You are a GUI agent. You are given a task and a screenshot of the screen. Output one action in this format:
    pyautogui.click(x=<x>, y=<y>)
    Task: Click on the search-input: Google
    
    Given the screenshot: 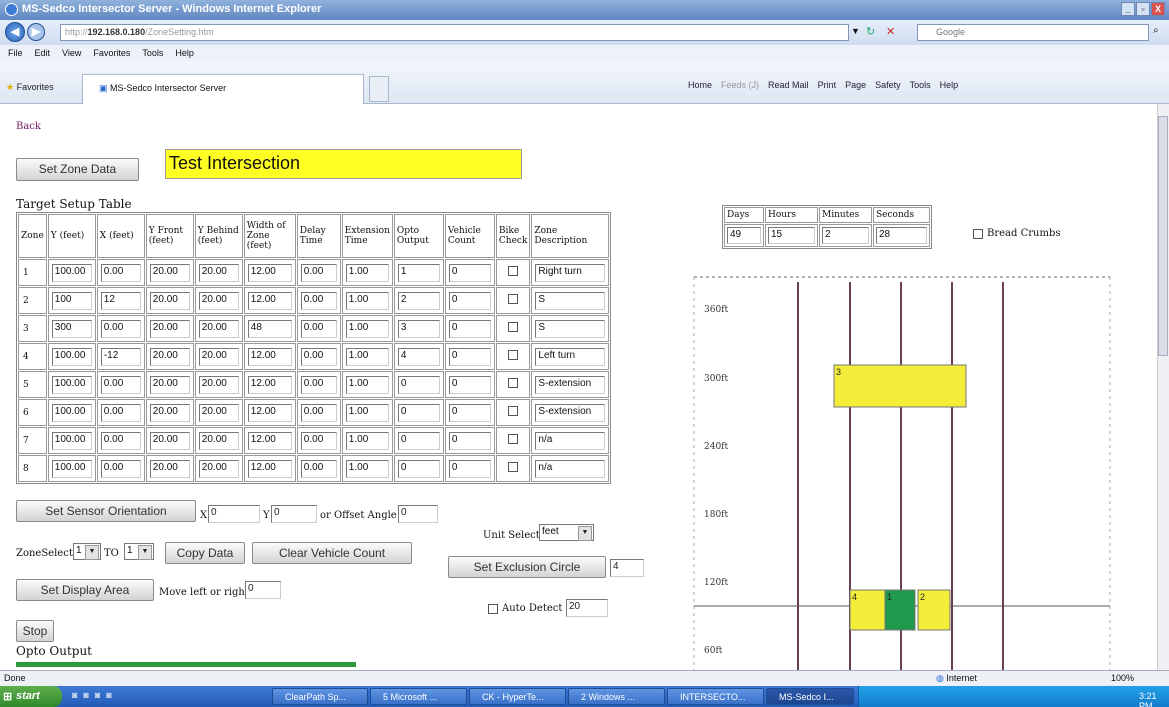 What is the action you would take?
    pyautogui.click(x=1033, y=32)
    